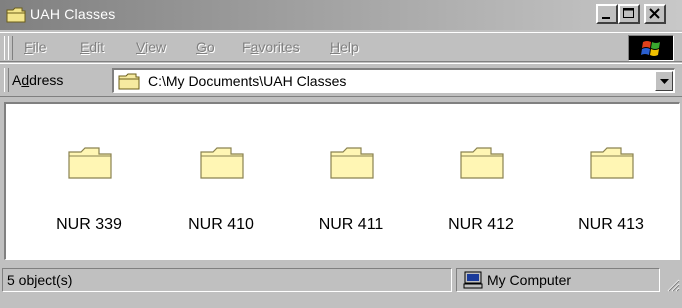  I want to click on menu-go: Go, so click(205, 47).